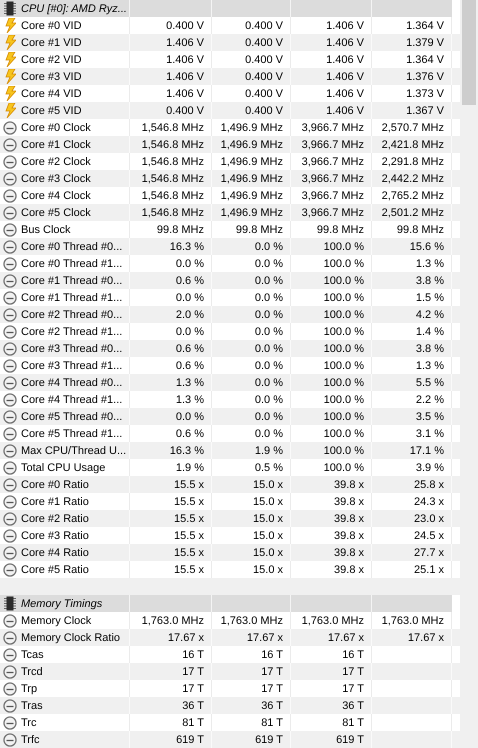 The height and width of the screenshot is (748, 478). I want to click on sensor-label: Memory Clock Ratio, so click(70, 638).